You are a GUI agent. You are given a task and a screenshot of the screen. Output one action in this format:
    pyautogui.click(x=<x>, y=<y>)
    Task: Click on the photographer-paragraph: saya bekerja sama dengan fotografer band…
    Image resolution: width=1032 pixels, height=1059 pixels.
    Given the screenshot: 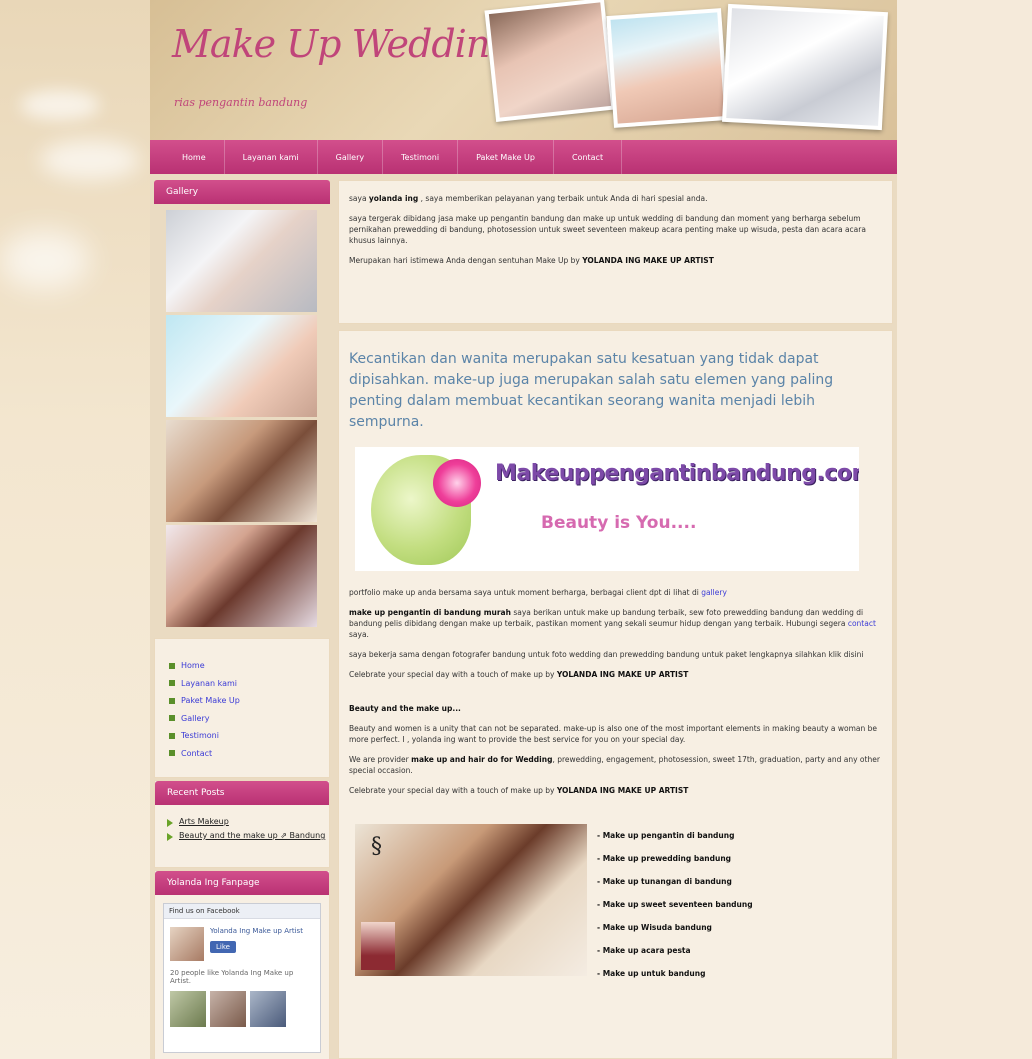 What is the action you would take?
    pyautogui.click(x=606, y=654)
    